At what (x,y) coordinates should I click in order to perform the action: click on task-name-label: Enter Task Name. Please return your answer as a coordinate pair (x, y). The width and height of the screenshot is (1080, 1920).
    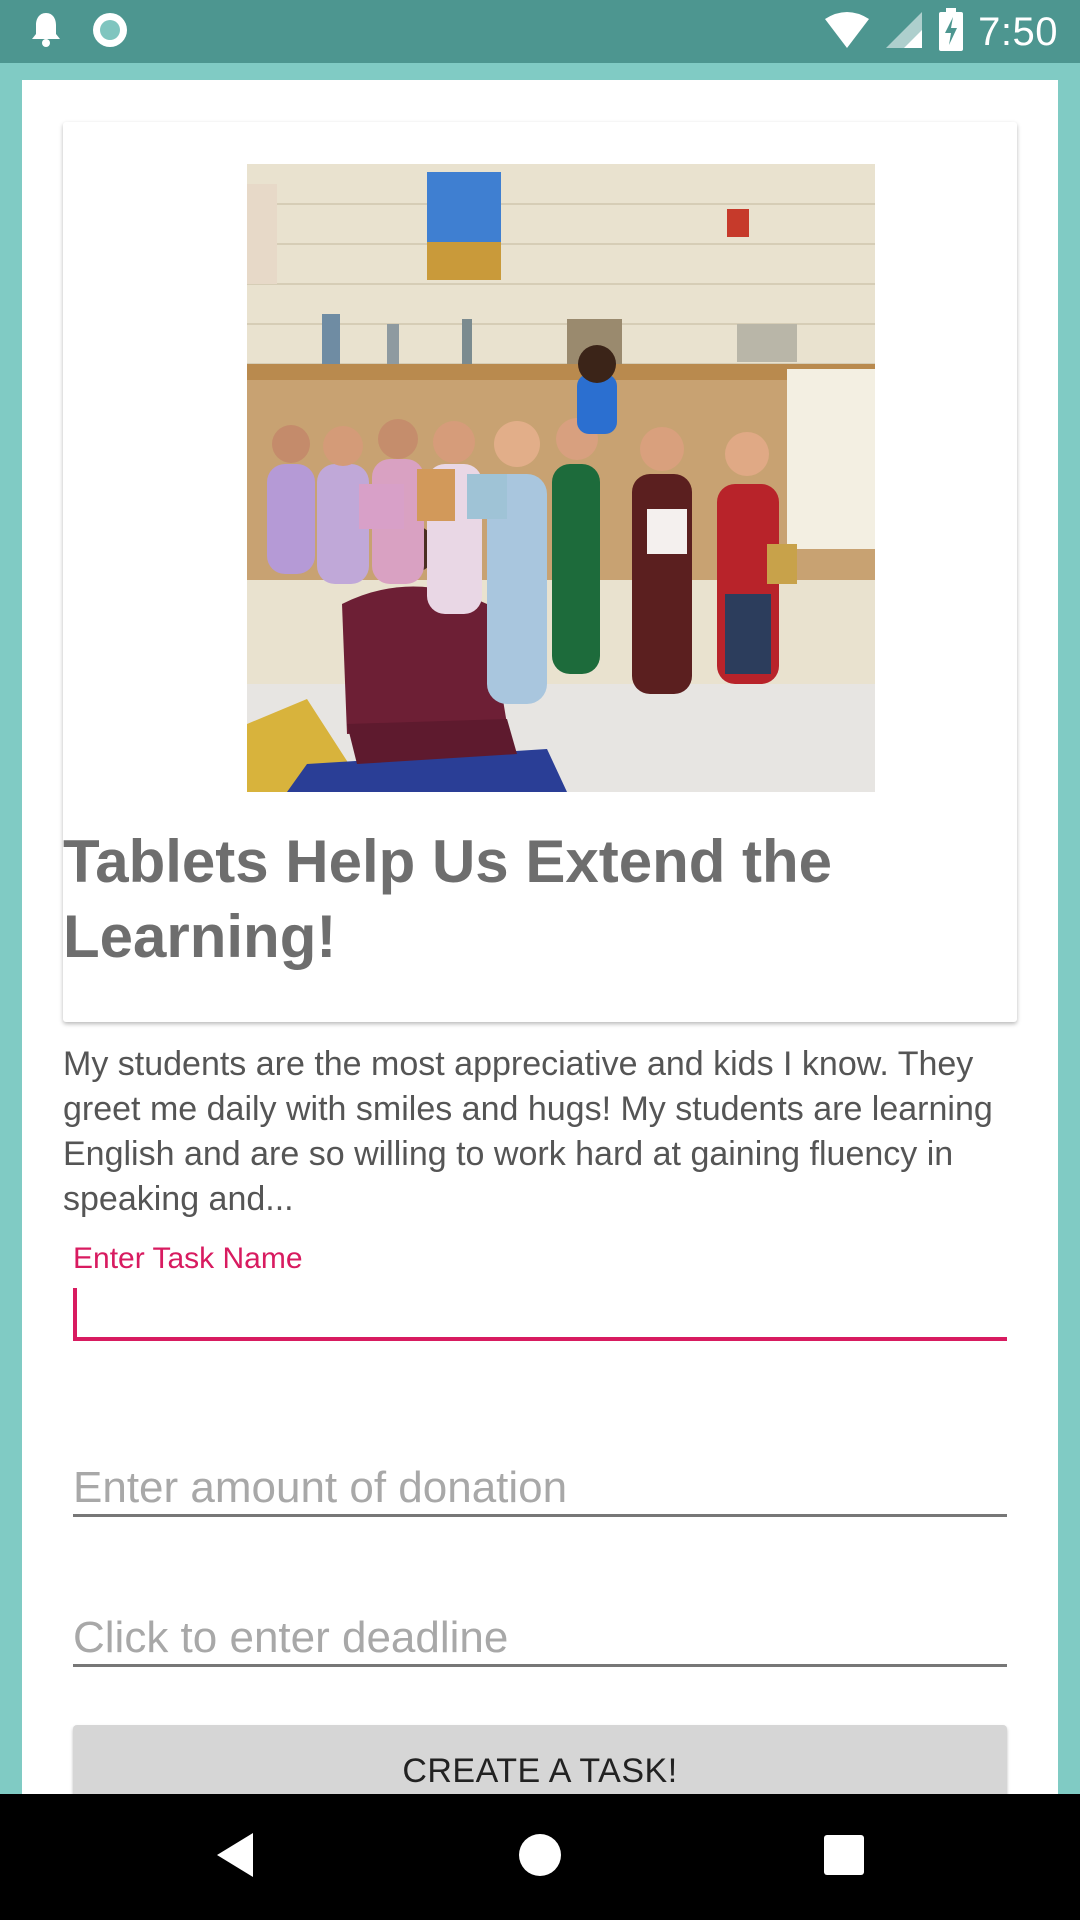
    Looking at the image, I should click on (188, 1258).